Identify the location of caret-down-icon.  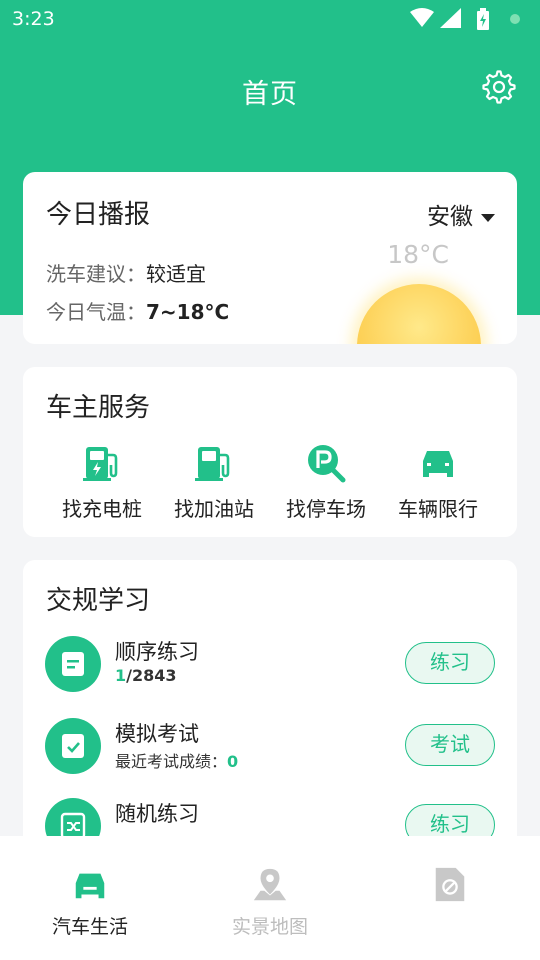
(488, 217).